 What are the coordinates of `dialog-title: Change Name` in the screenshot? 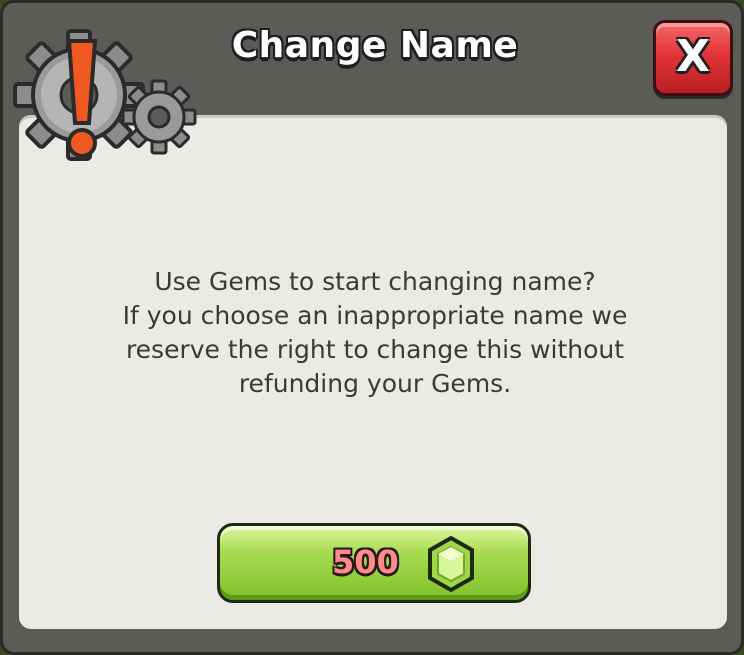 It's located at (375, 45).